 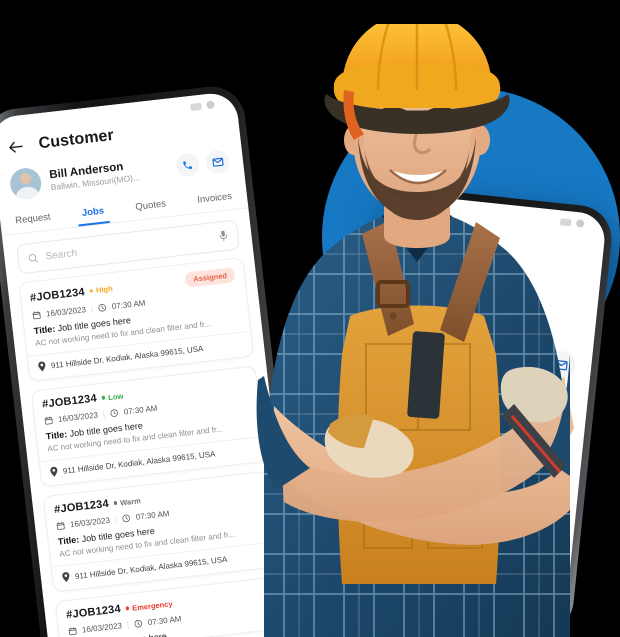 I want to click on tab-invoices: Invoices, so click(x=214, y=200).